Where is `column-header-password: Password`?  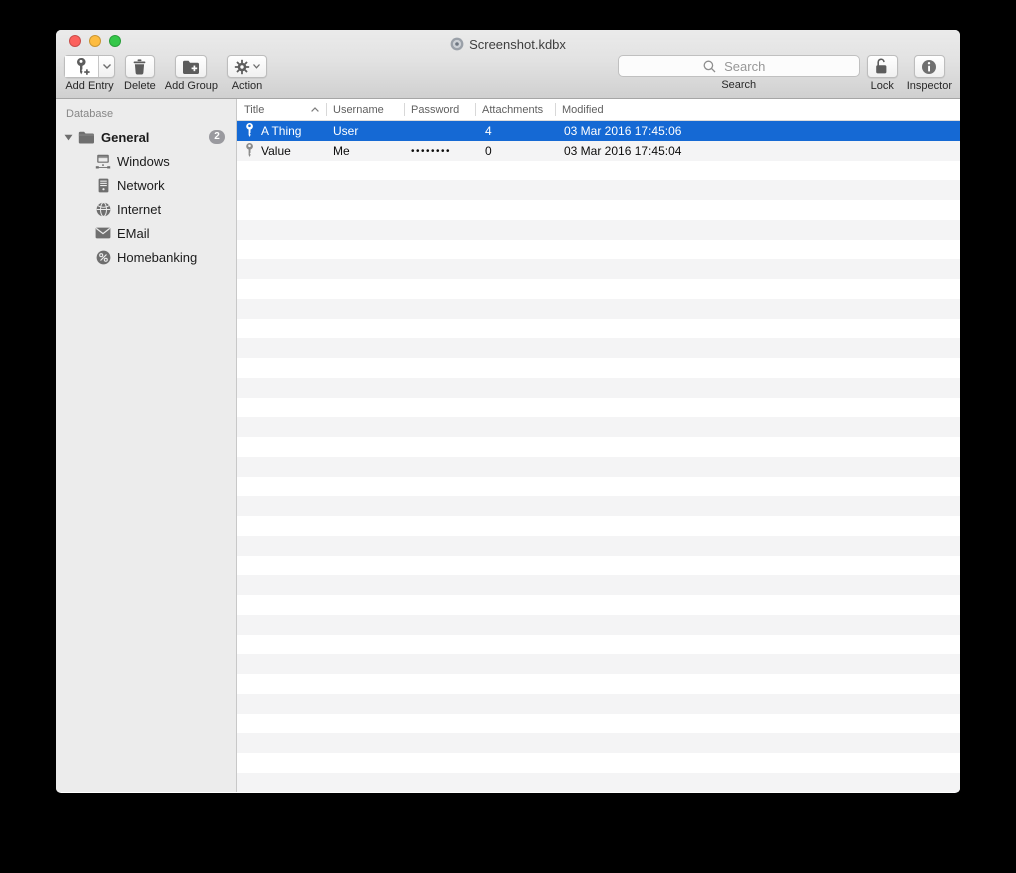
column-header-password: Password is located at coordinates (439, 109).